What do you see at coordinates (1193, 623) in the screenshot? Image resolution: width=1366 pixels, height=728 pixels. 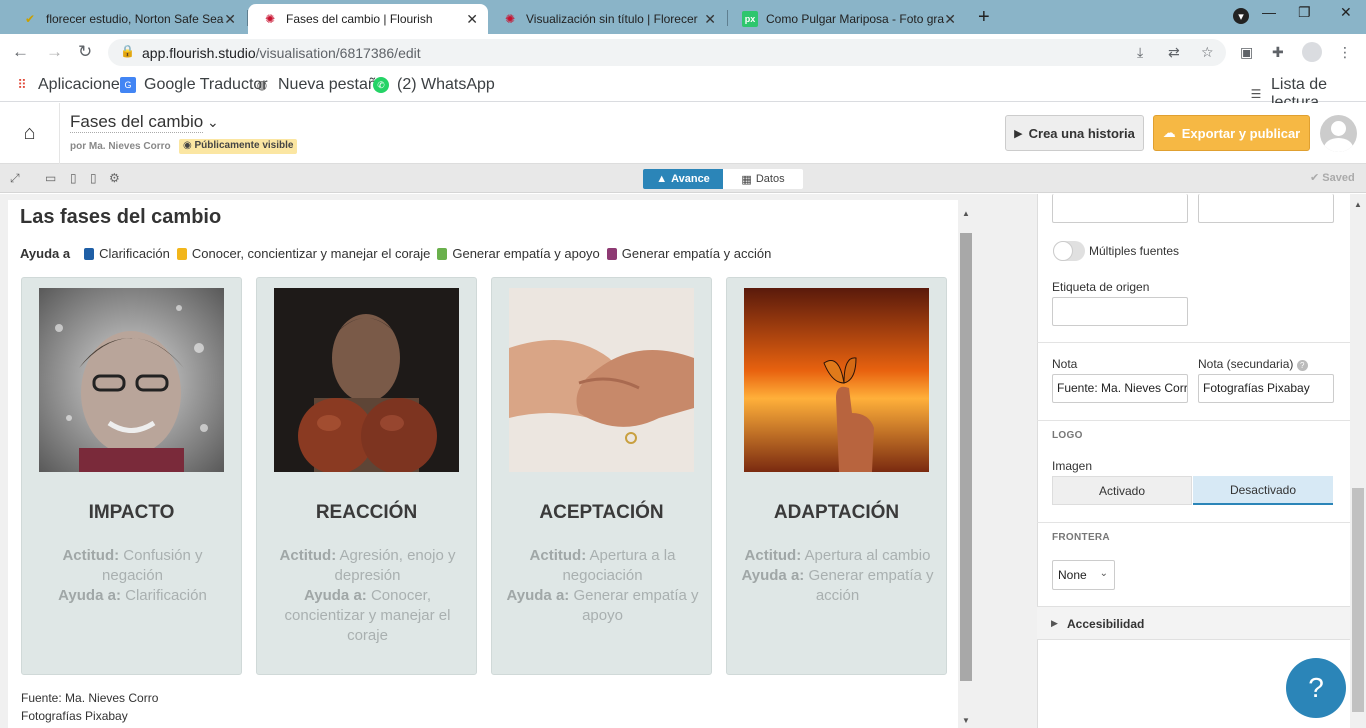 I see `accessibility-section: ▶ Accesibilidad` at bounding box center [1193, 623].